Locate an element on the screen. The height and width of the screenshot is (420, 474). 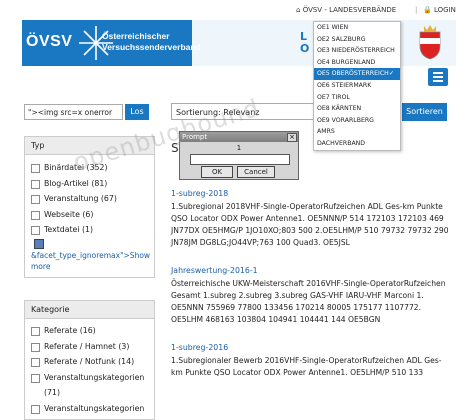
facet-option: Veranstaltungskategorien is located at coordinates (89, 378).